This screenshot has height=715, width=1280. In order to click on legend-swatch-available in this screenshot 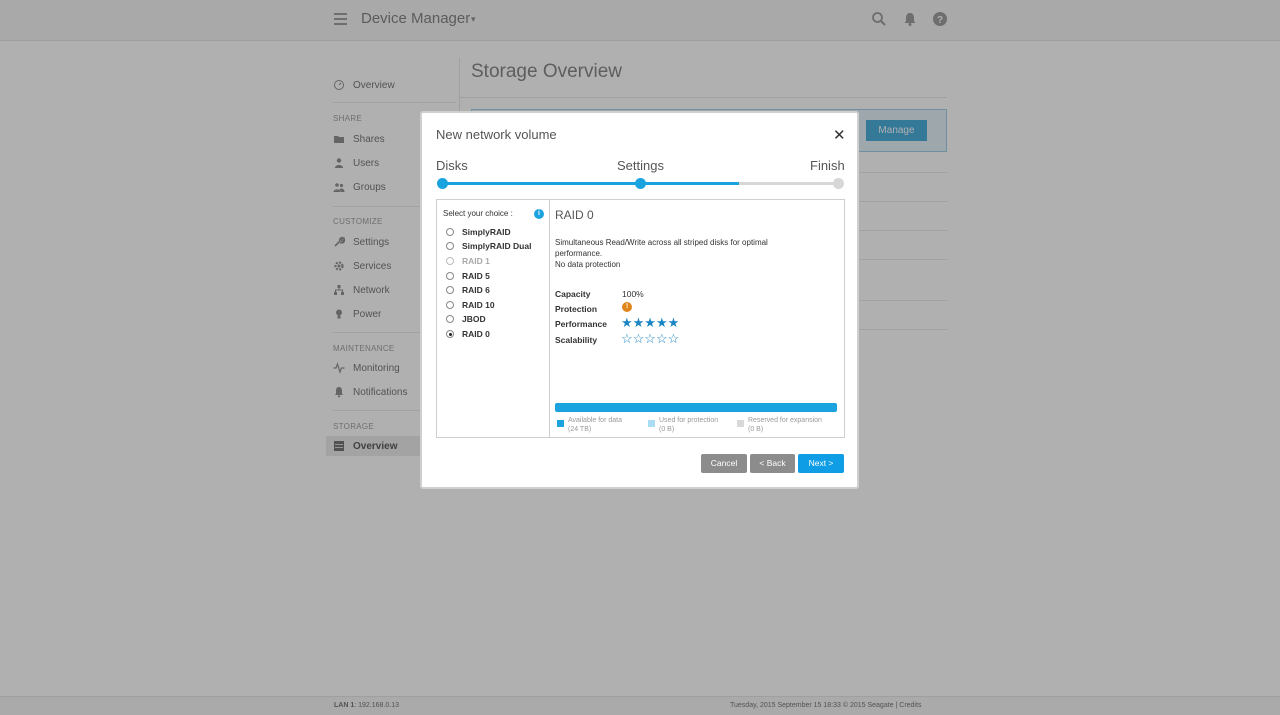, I will do `click(560, 423)`.